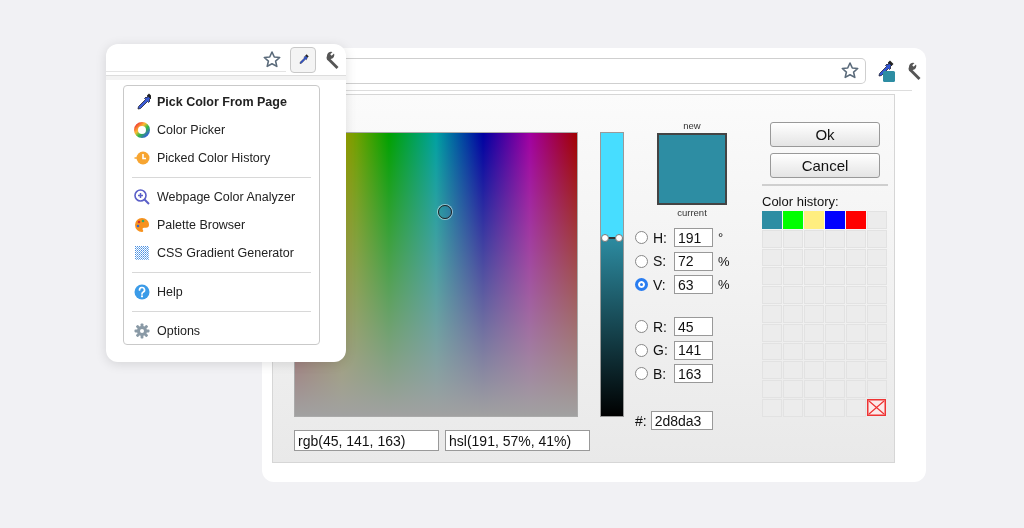 This screenshot has height=528, width=1024. Describe the element at coordinates (660, 237) in the screenshot. I see `channel-label: H:` at that location.